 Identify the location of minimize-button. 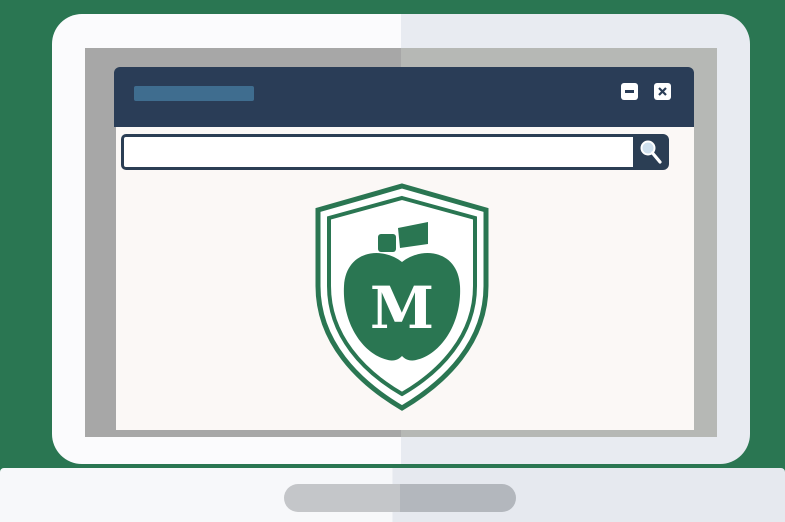
(629, 91).